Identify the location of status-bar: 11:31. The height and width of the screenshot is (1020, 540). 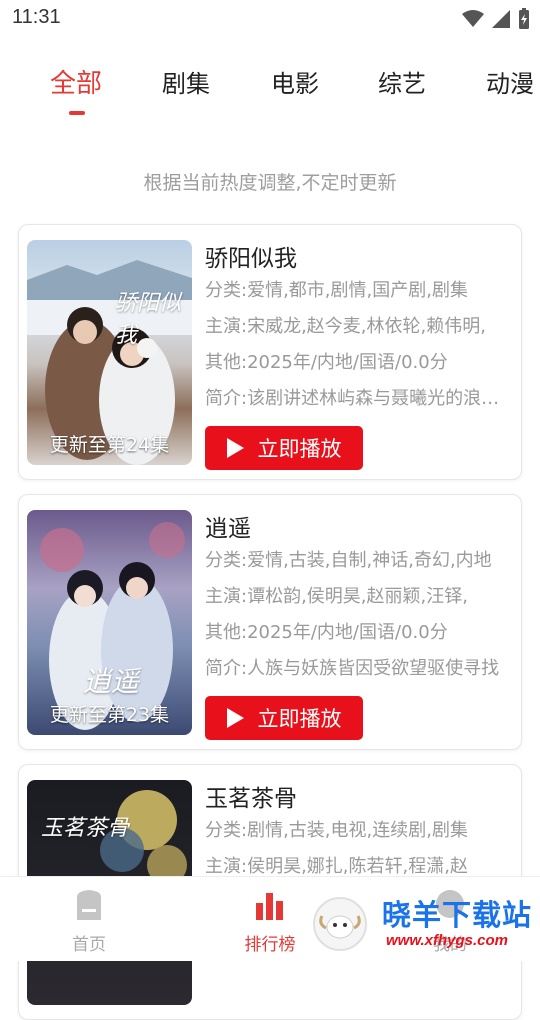
(270, 20).